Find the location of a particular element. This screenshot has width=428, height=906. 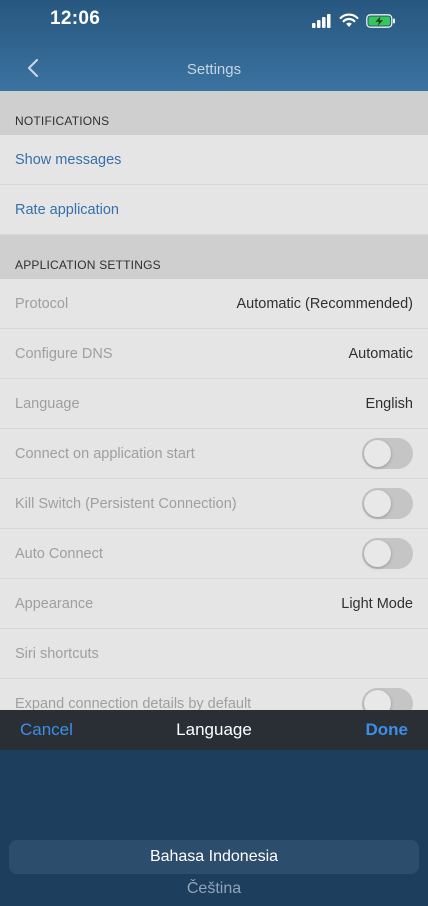

protocol-label: Protocol is located at coordinates (42, 303).